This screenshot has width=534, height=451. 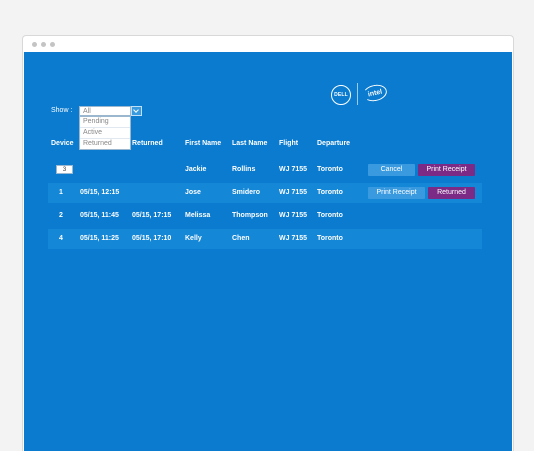 What do you see at coordinates (99, 238) in the screenshot?
I see `checkout-time-cell: 05/15, 11:25` at bounding box center [99, 238].